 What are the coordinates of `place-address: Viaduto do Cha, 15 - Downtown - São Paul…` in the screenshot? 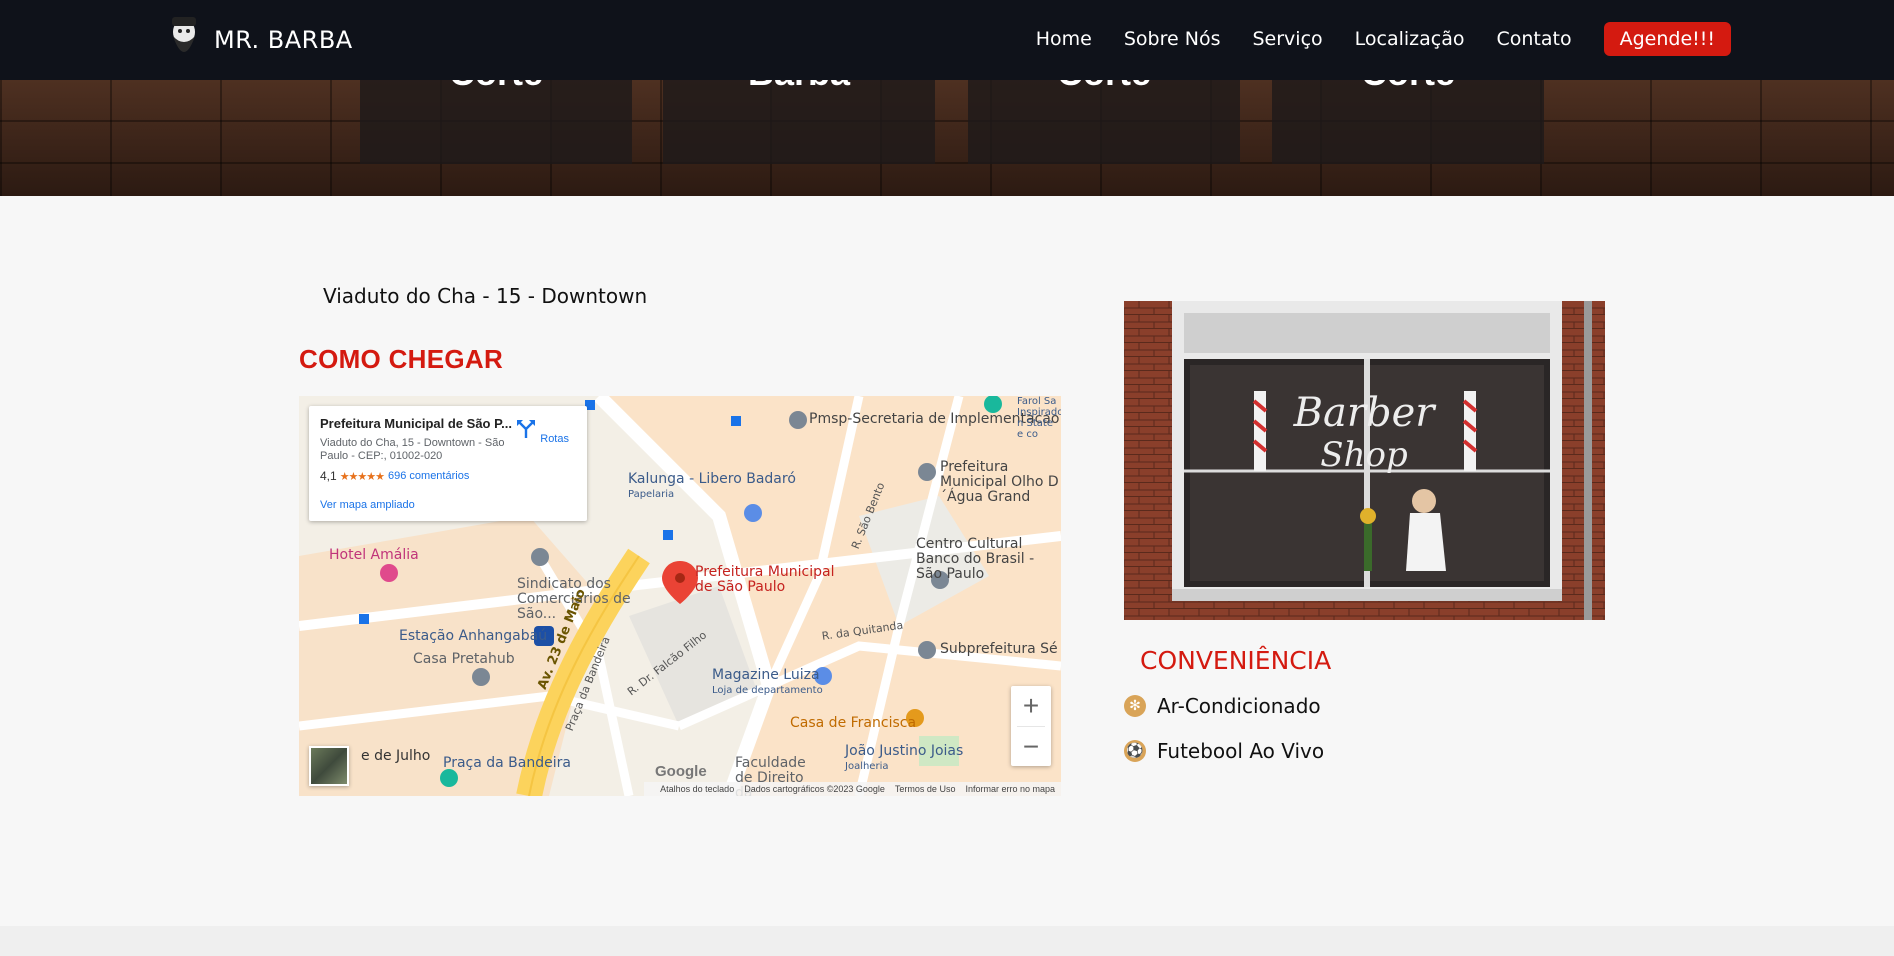 It's located at (412, 449).